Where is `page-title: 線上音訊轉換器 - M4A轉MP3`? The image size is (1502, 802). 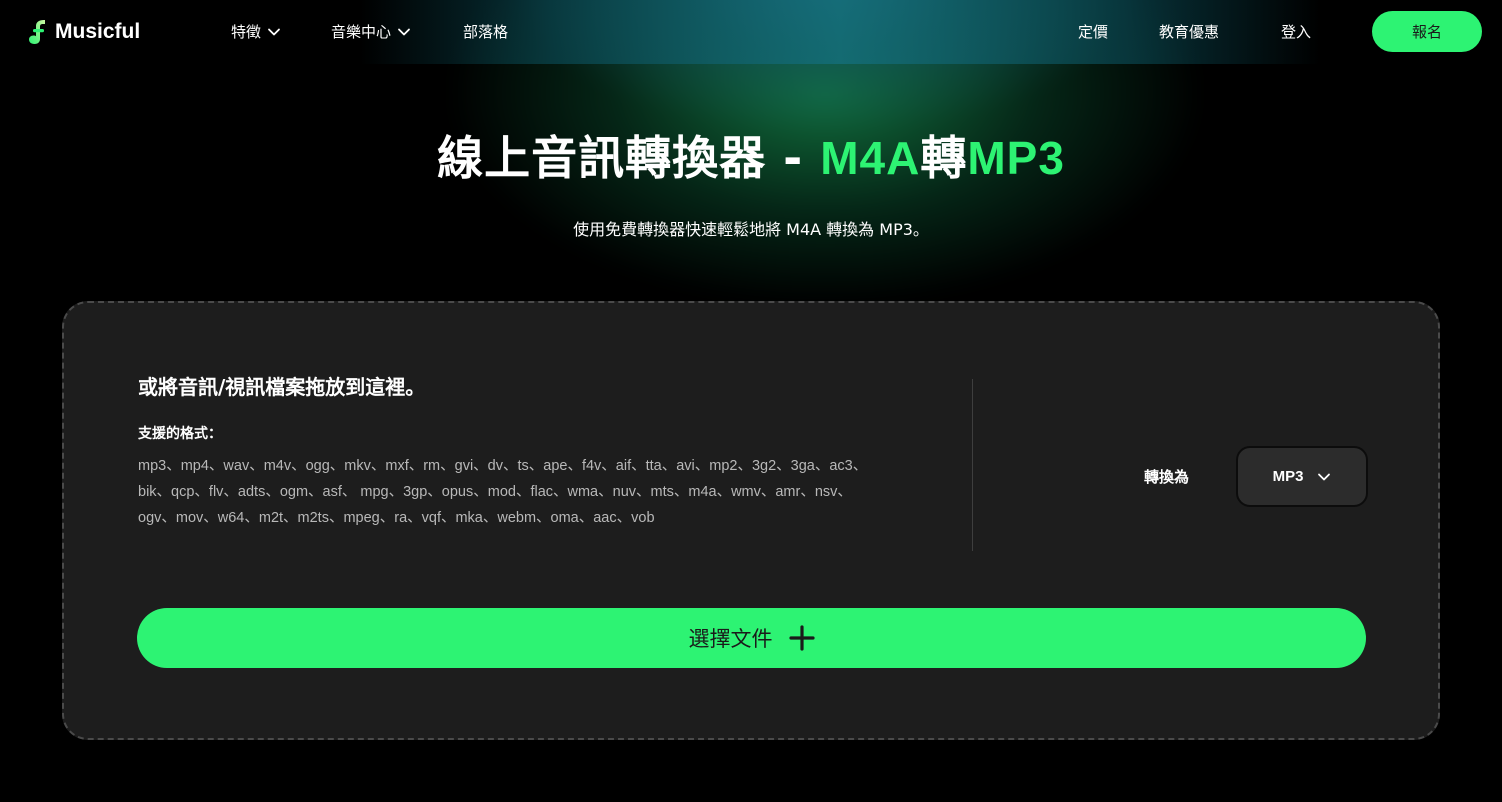 page-title: 線上音訊轉換器 - M4A轉MP3 is located at coordinates (751, 158).